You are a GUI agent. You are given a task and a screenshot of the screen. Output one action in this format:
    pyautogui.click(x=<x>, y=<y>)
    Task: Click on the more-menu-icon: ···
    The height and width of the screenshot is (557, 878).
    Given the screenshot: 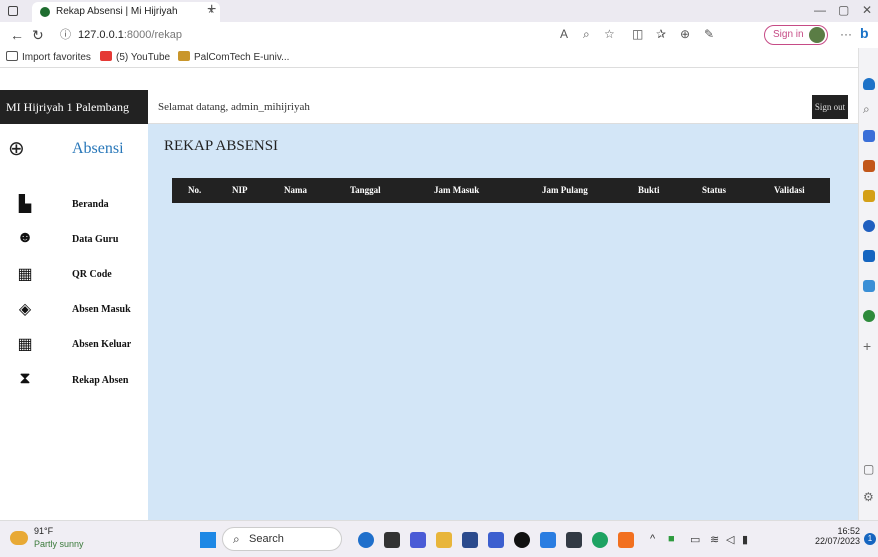 What is the action you would take?
    pyautogui.click(x=846, y=34)
    